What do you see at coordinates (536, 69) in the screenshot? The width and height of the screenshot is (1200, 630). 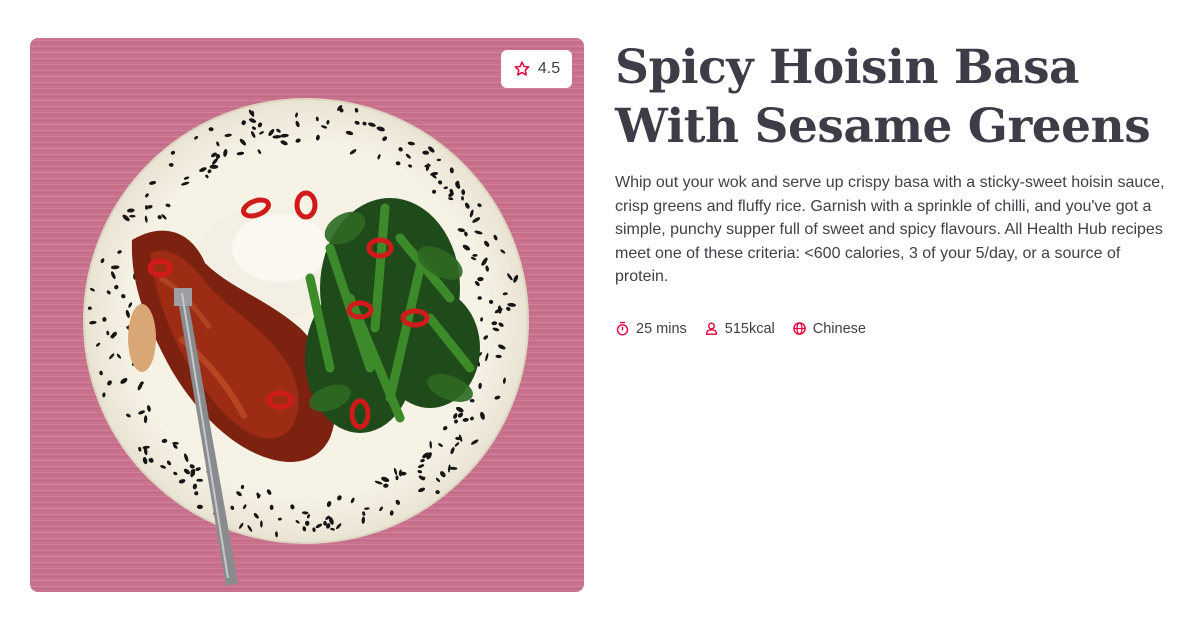 I see `rating-badge: 4.5` at bounding box center [536, 69].